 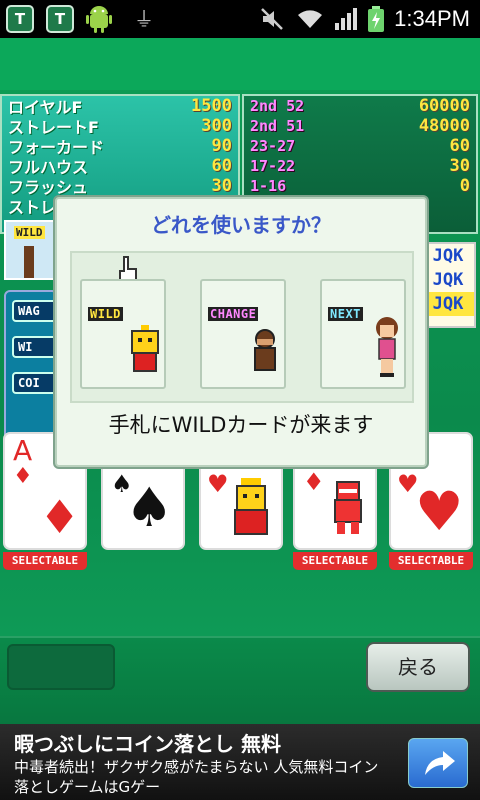 What do you see at coordinates (120, 166) in the screenshot?
I see `paytable-row: フルハウス 60` at bounding box center [120, 166].